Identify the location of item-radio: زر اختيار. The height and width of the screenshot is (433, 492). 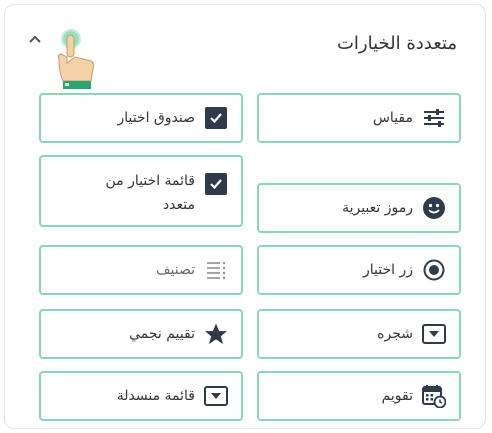
(359, 270).